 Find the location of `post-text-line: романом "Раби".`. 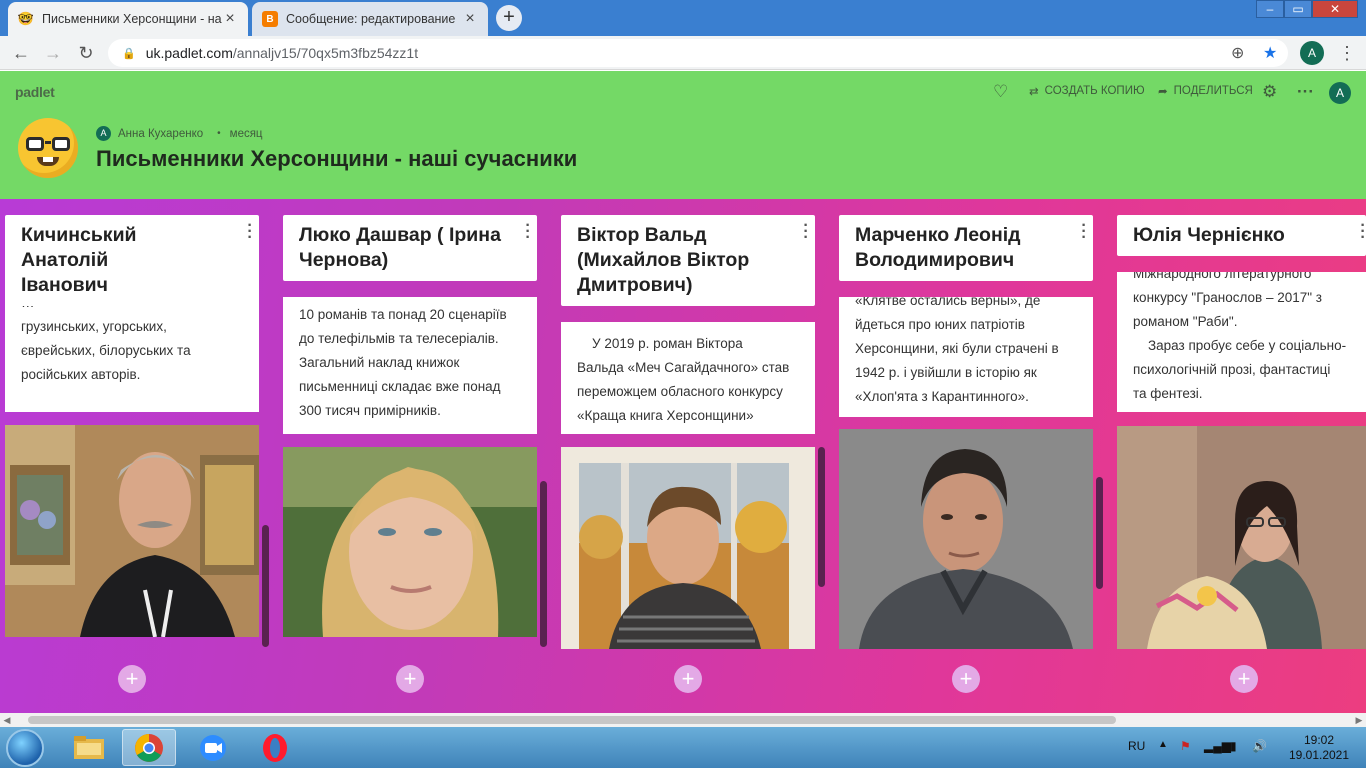

post-text-line: романом "Раби". is located at coordinates (1185, 321).